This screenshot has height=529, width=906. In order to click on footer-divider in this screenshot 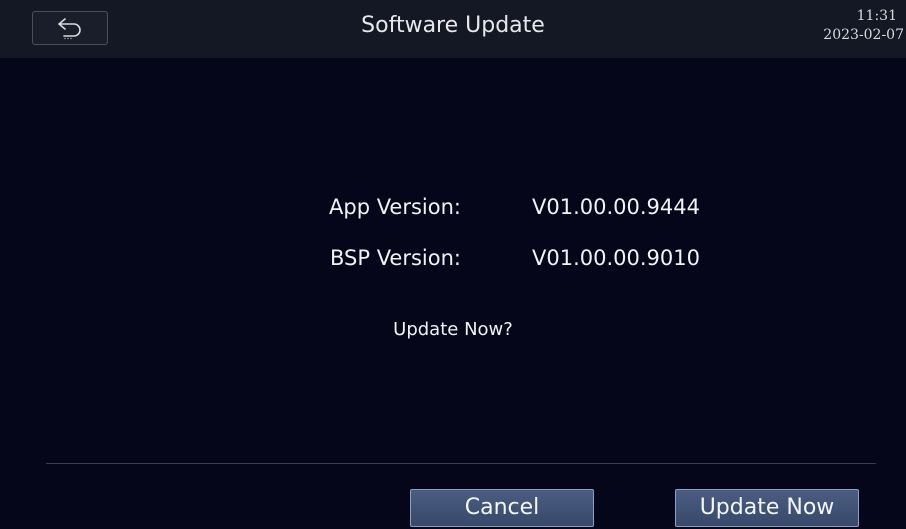, I will do `click(461, 463)`.